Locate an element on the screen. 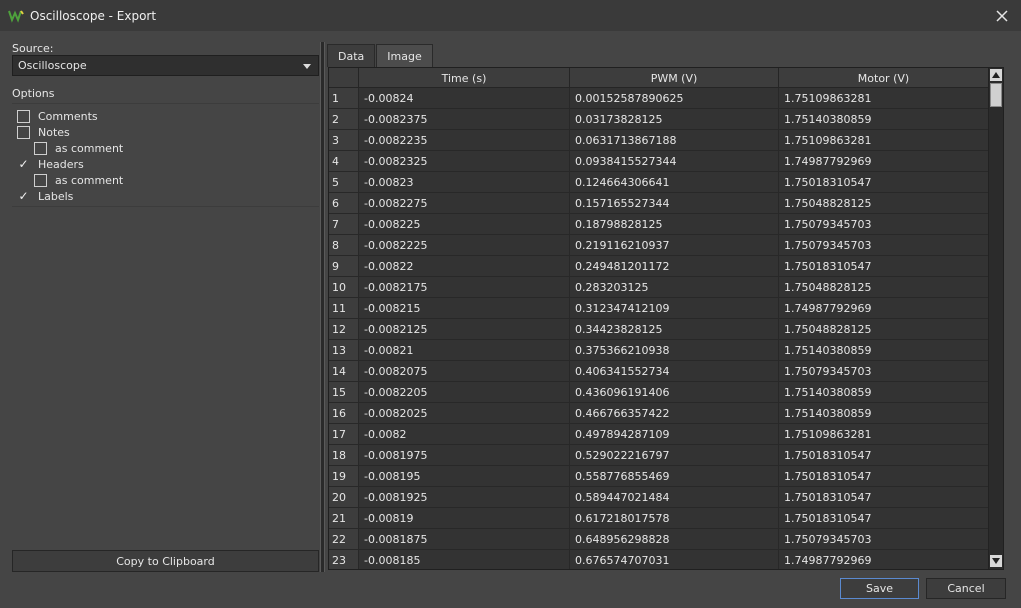 This screenshot has height=608, width=1021. cell-time: -0.0082025 is located at coordinates (464, 413).